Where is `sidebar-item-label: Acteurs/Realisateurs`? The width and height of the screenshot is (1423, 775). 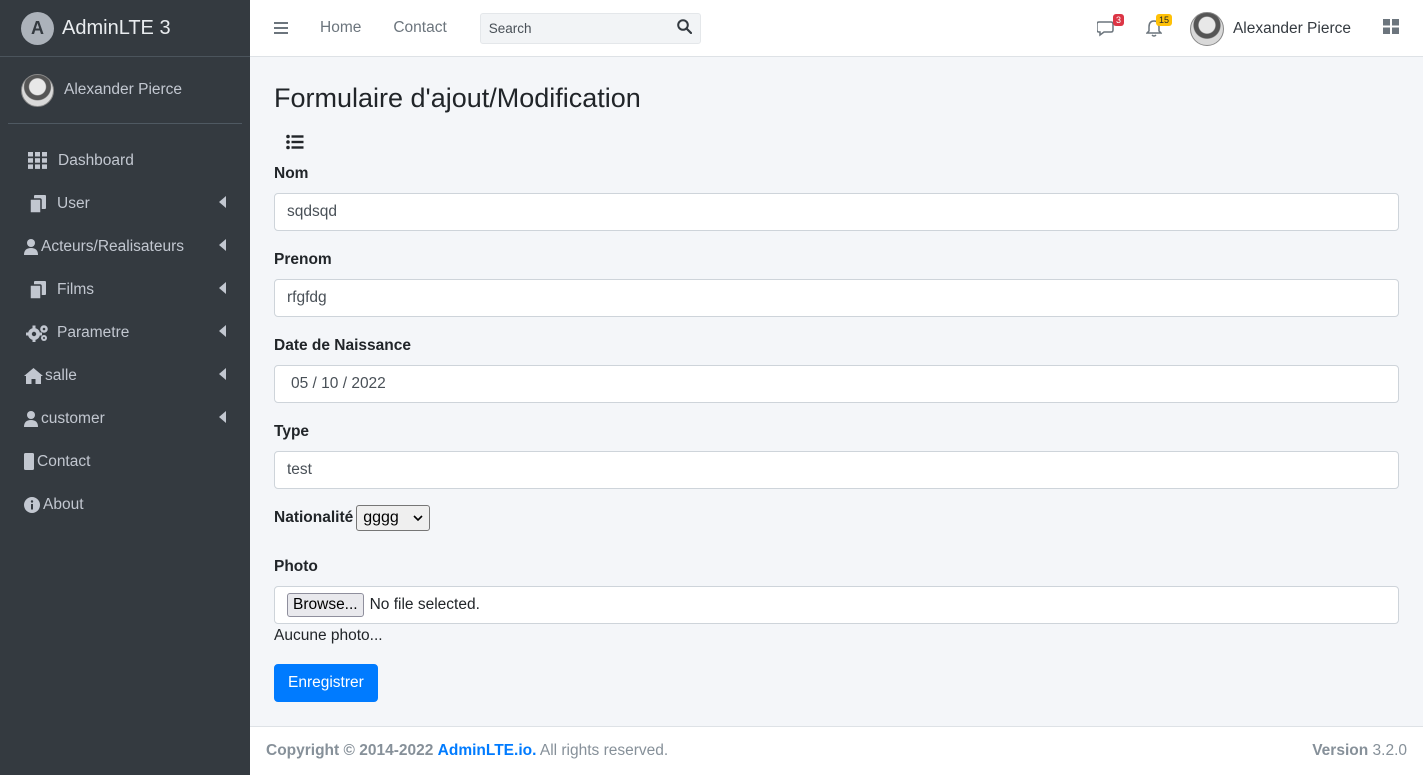 sidebar-item-label: Acteurs/Realisateurs is located at coordinates (113, 246).